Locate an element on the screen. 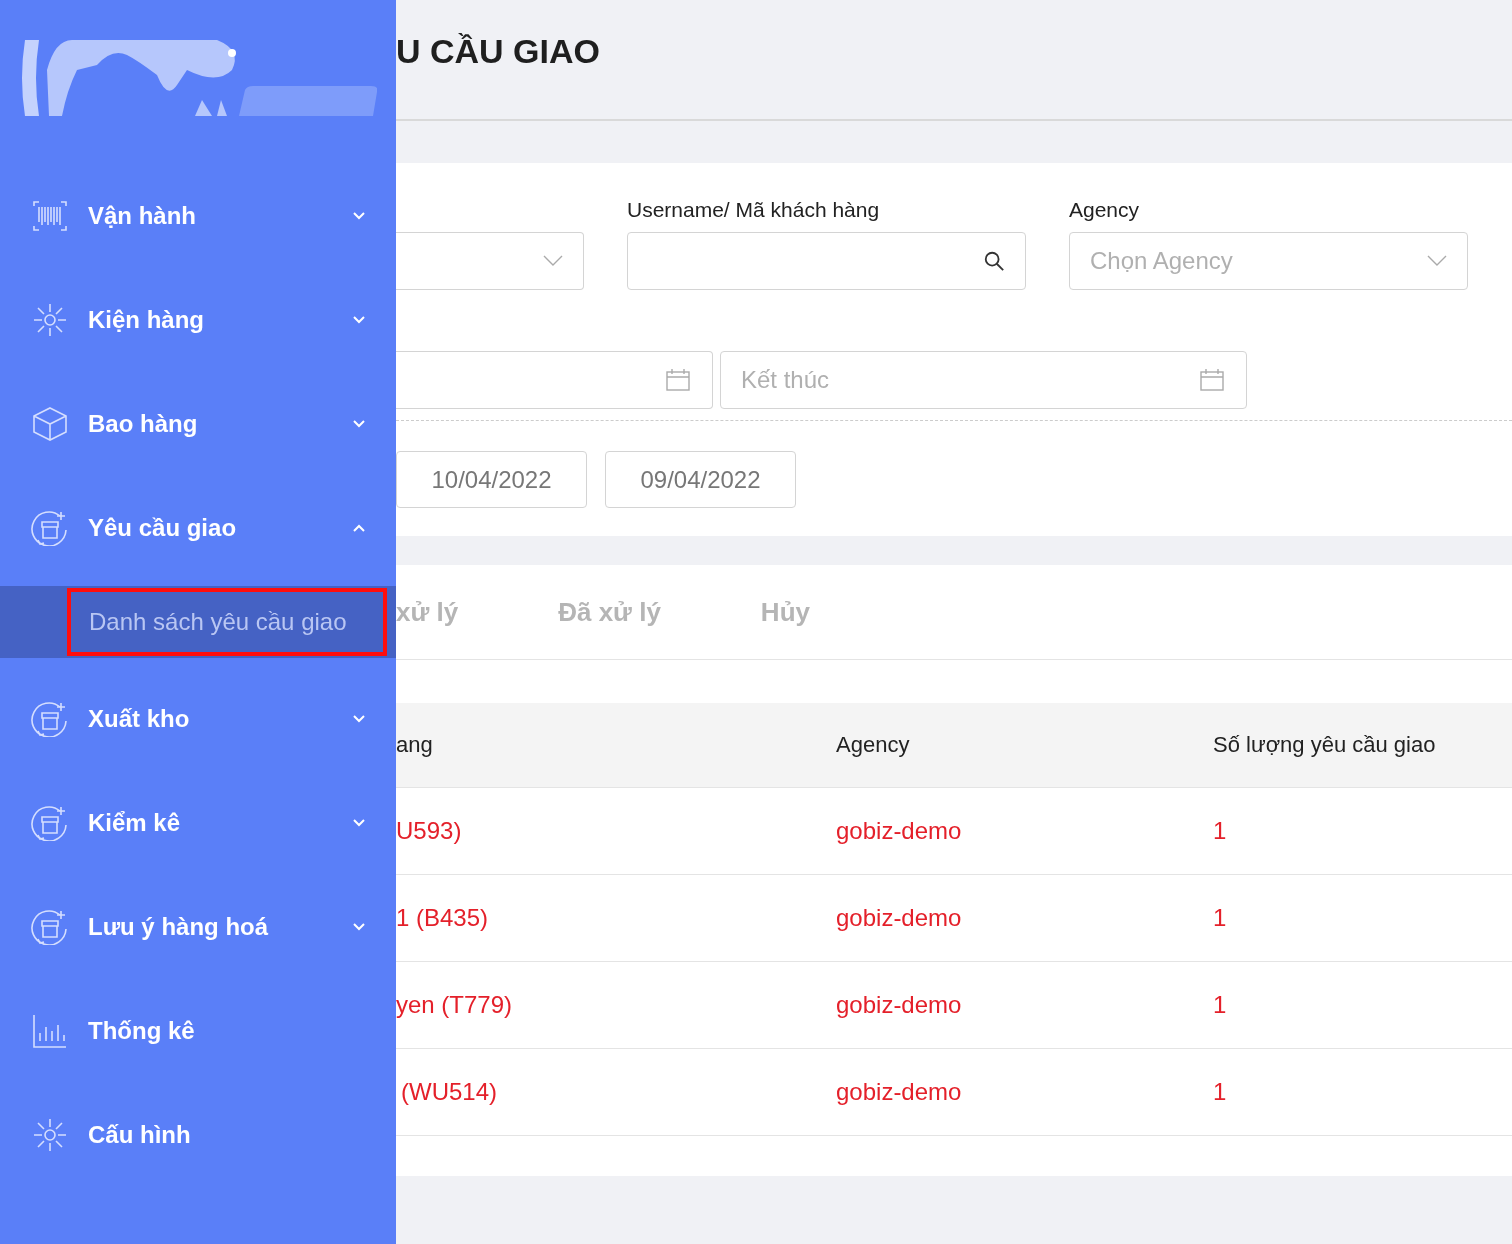  menu-label: Lưu ý hàng hoá is located at coordinates (179, 927).